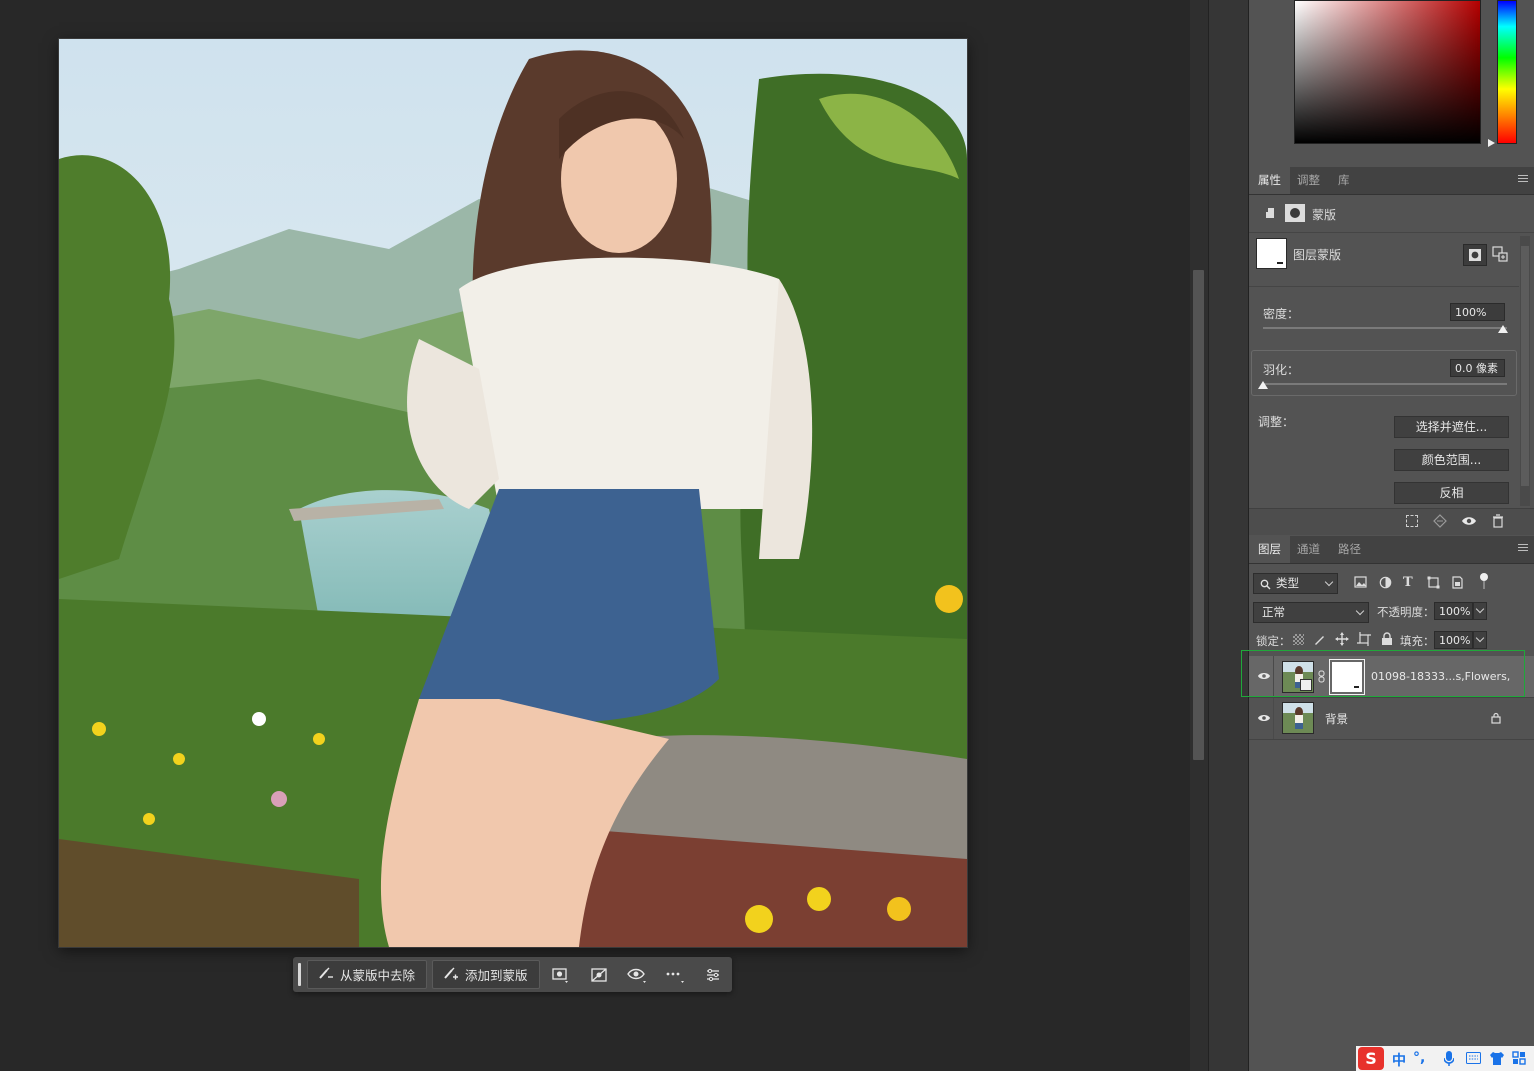 The height and width of the screenshot is (1071, 1534). Describe the element at coordinates (1385, 328) in the screenshot. I see `density-slider` at that location.